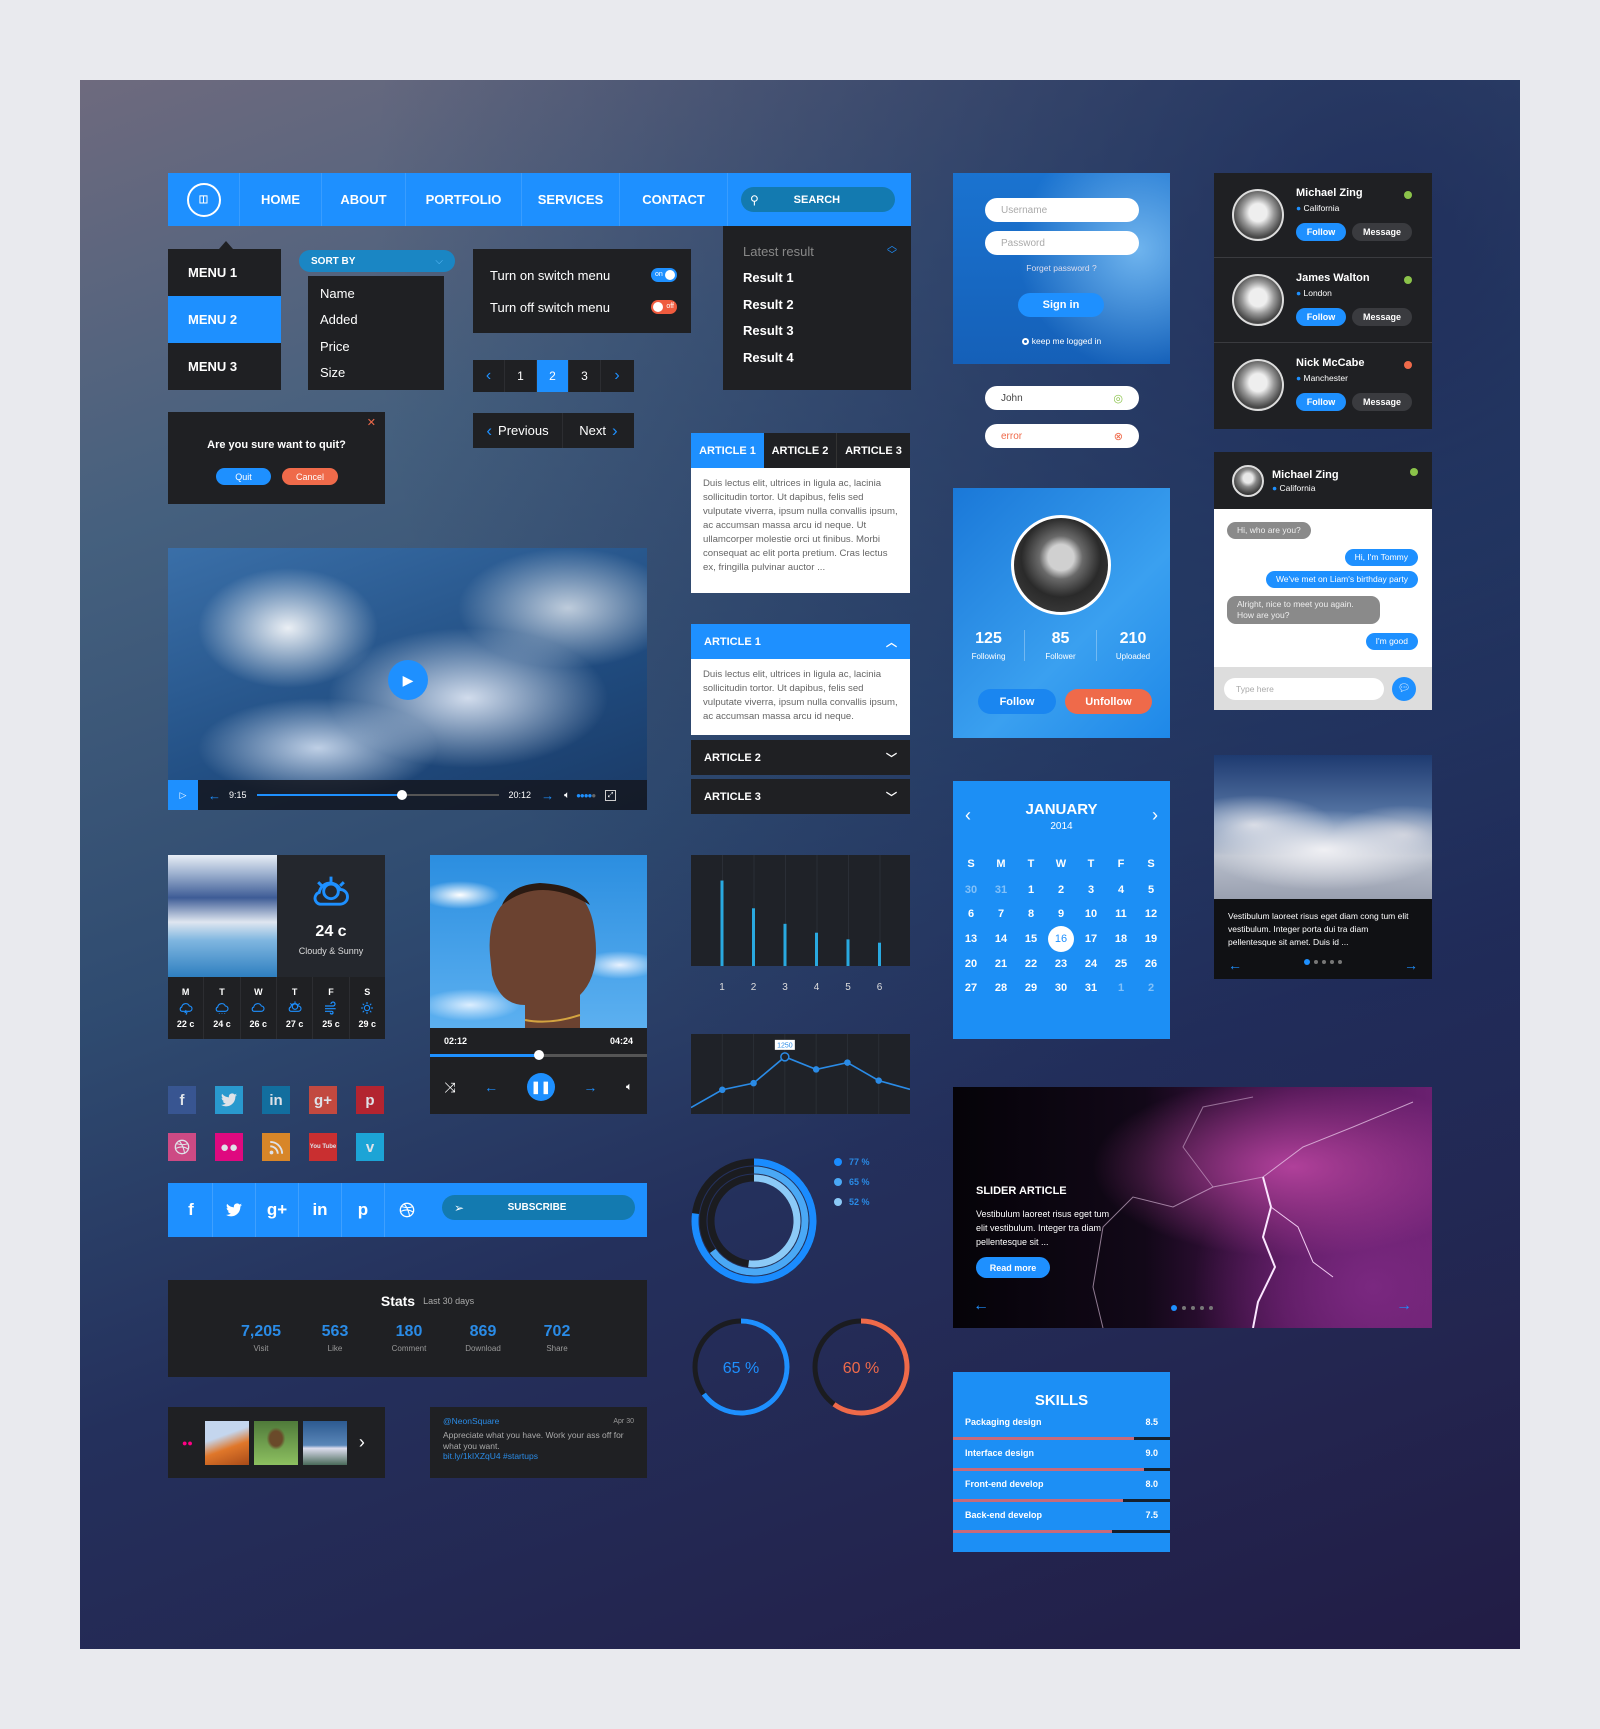  Describe the element at coordinates (800, 796) in the screenshot. I see `accordion-header-3: ARTICLE 3 ﹀` at that location.